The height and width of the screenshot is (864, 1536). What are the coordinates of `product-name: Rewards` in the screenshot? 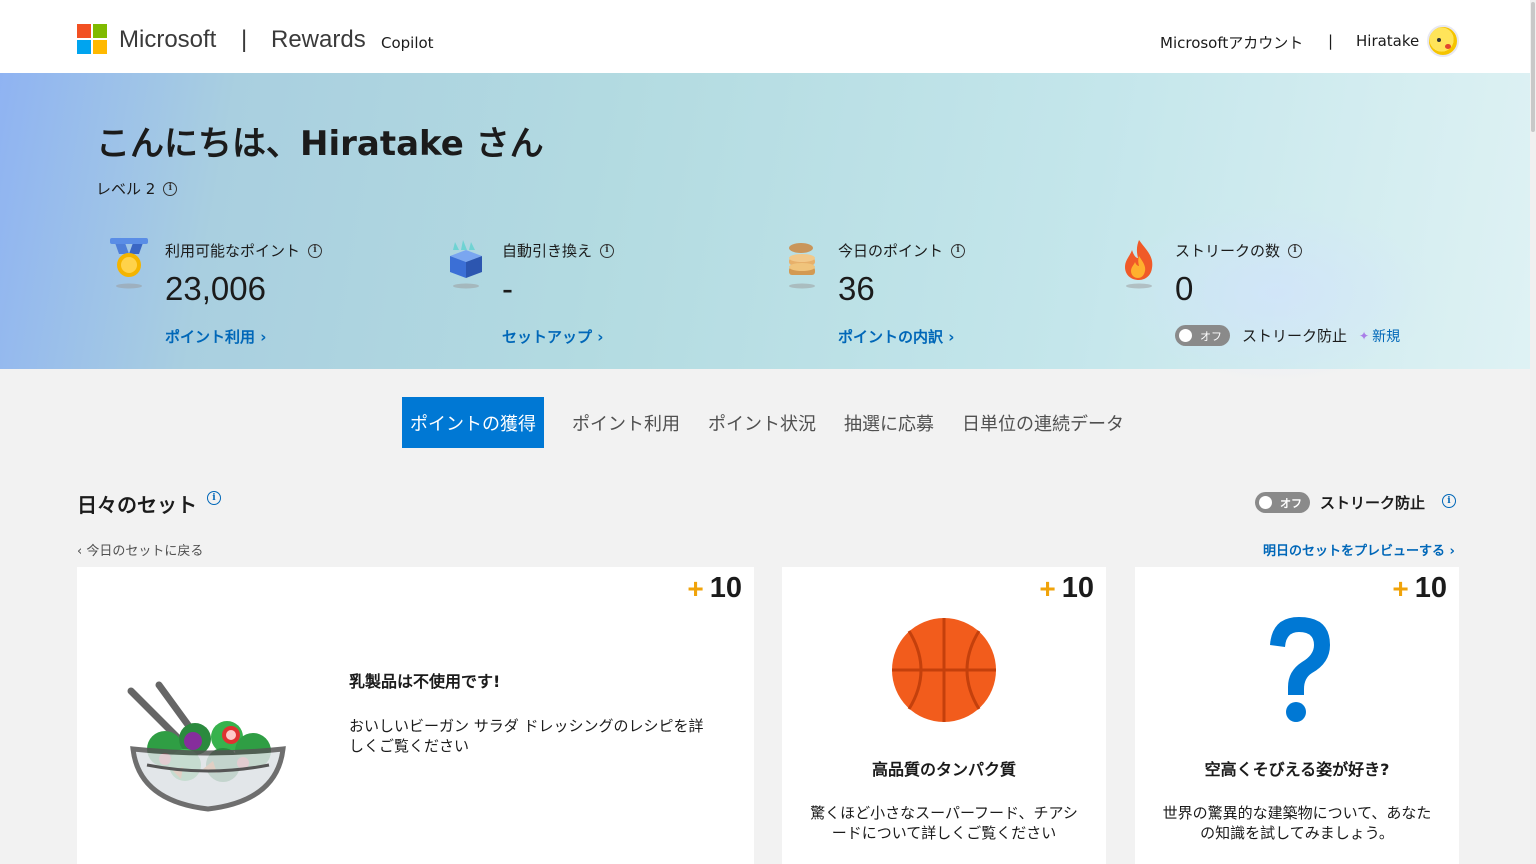 It's located at (318, 40).